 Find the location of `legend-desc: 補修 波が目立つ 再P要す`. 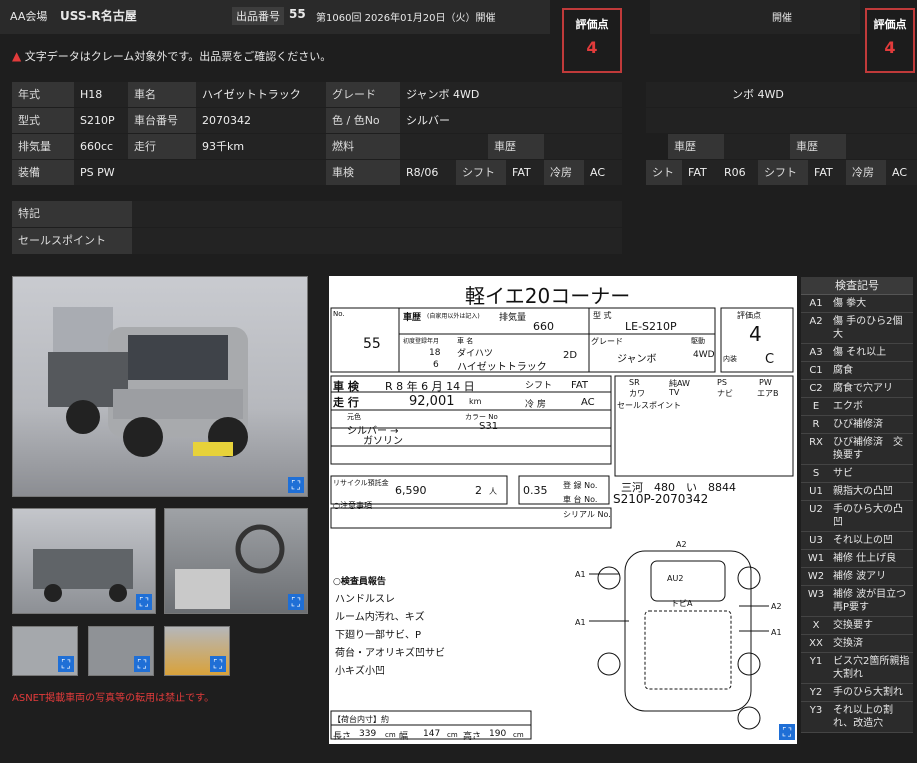

legend-desc: 補修 波が目立つ 再P要す is located at coordinates (875, 601).